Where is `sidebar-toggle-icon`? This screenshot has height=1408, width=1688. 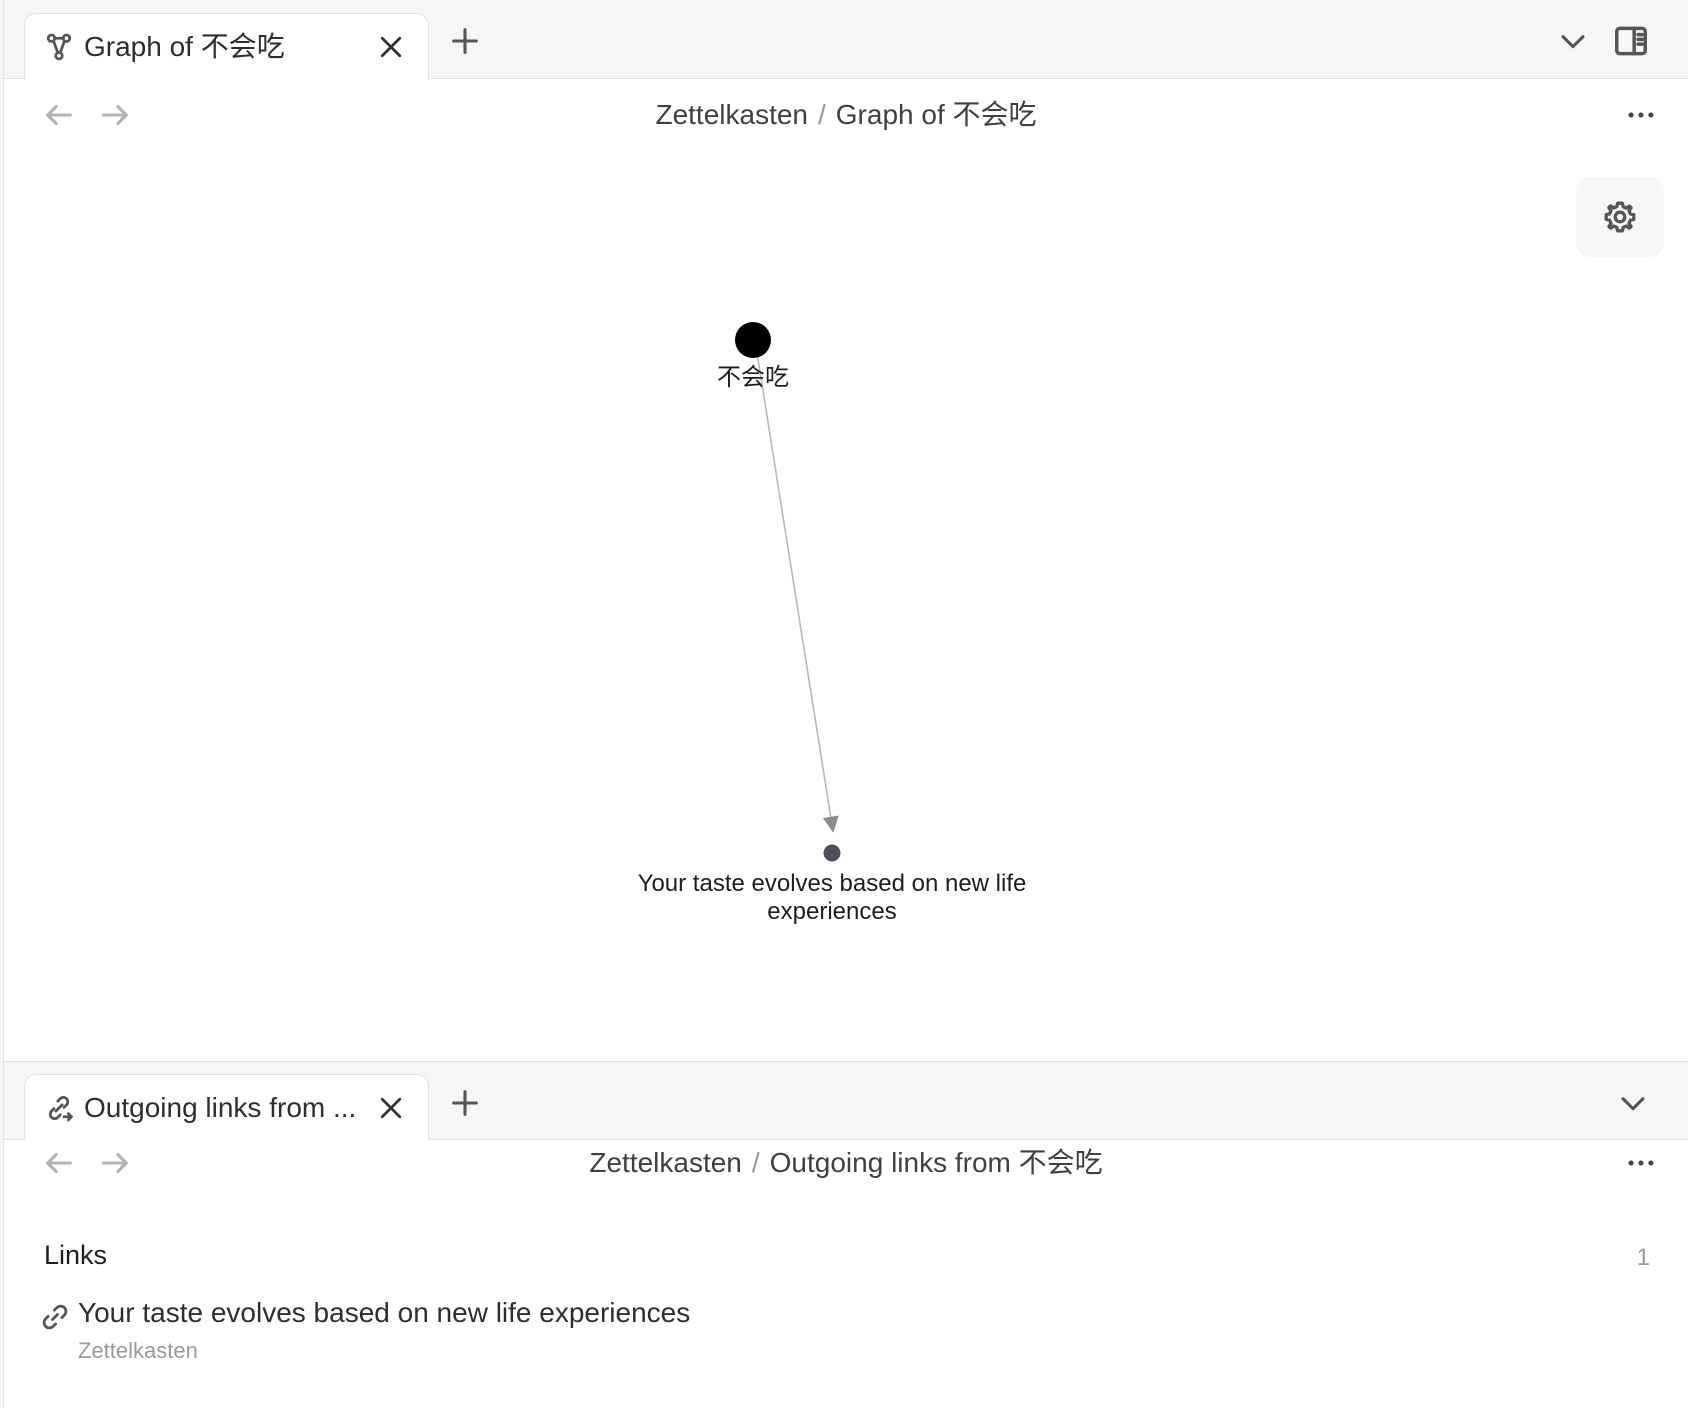 sidebar-toggle-icon is located at coordinates (1631, 41).